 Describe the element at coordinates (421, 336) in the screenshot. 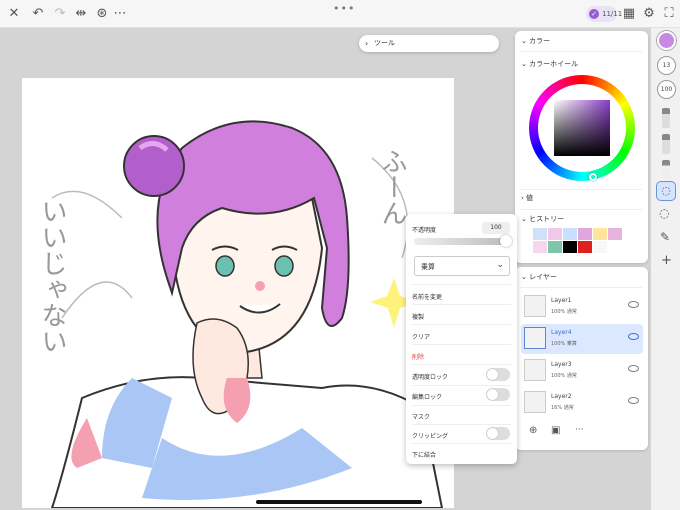

I see `clear-item: クリア` at that location.